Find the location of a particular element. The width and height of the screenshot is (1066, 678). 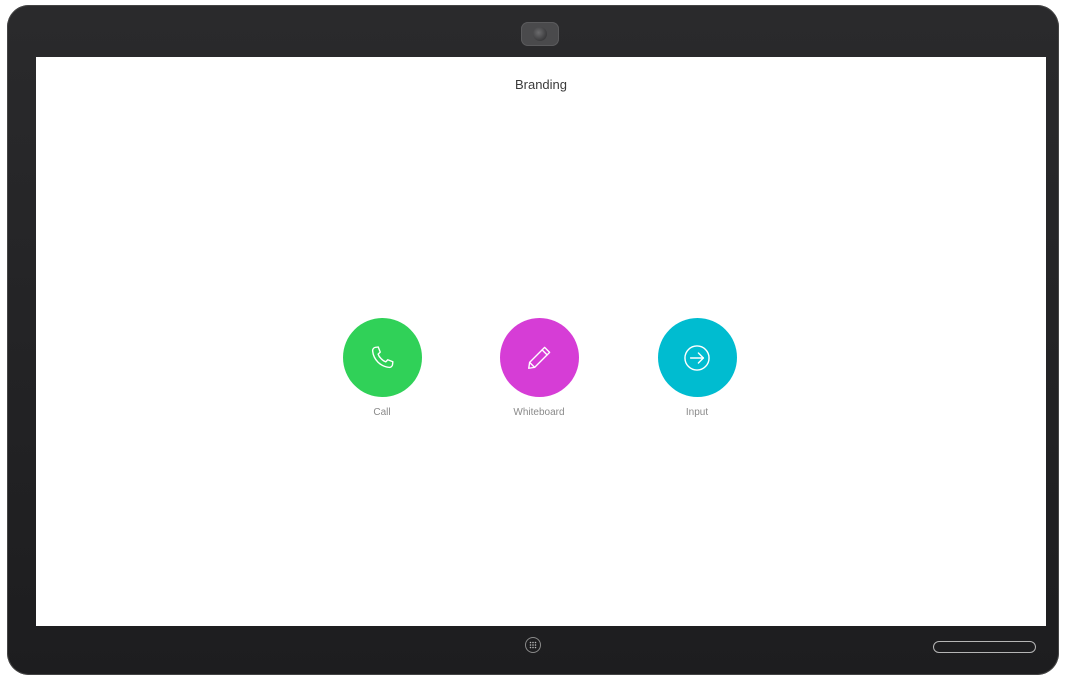

input-label: Input is located at coordinates (697, 412).